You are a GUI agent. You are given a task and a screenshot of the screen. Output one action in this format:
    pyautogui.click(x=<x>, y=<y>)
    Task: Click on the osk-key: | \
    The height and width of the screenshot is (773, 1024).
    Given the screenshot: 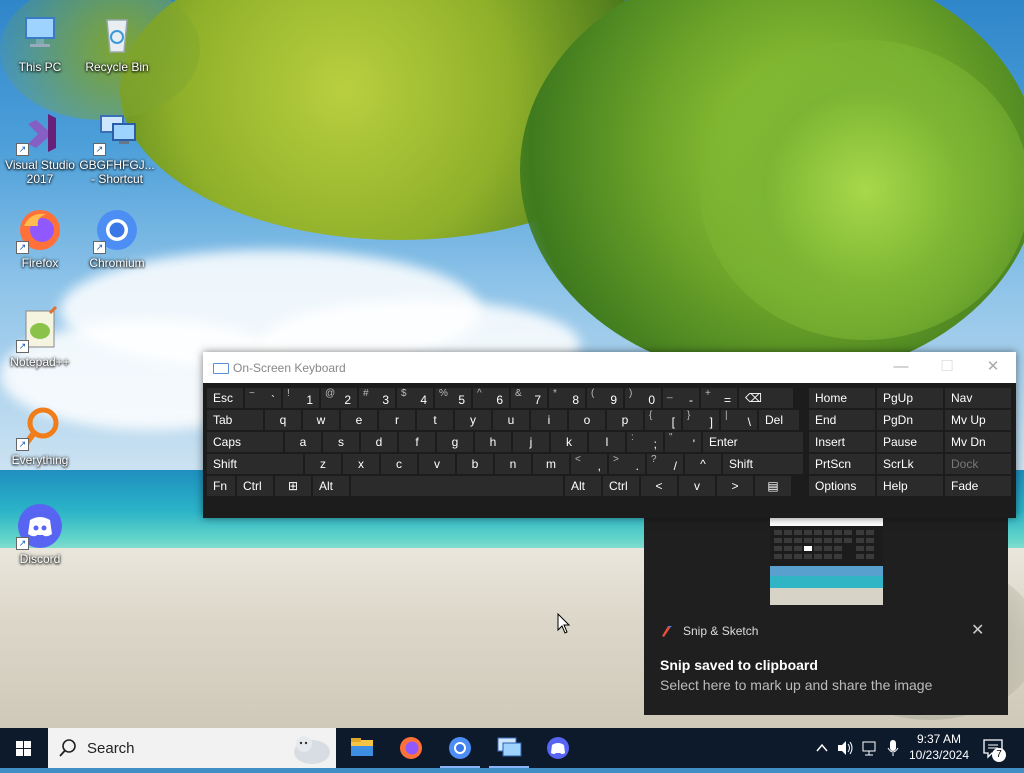 What is the action you would take?
    pyautogui.click(x=739, y=420)
    